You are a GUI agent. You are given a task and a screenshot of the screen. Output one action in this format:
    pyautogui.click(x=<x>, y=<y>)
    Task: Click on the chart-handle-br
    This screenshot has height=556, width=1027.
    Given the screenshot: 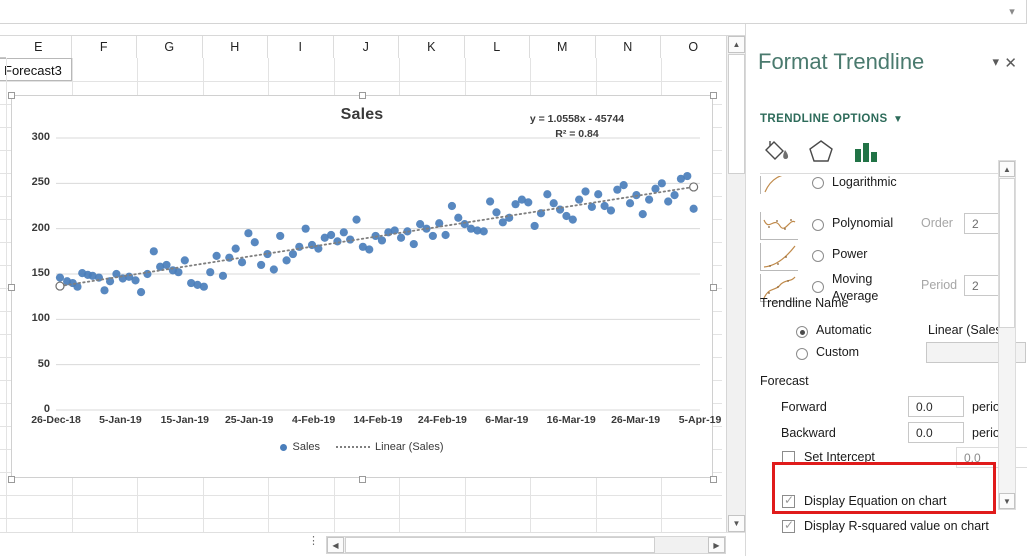 What is the action you would take?
    pyautogui.click(x=713, y=479)
    